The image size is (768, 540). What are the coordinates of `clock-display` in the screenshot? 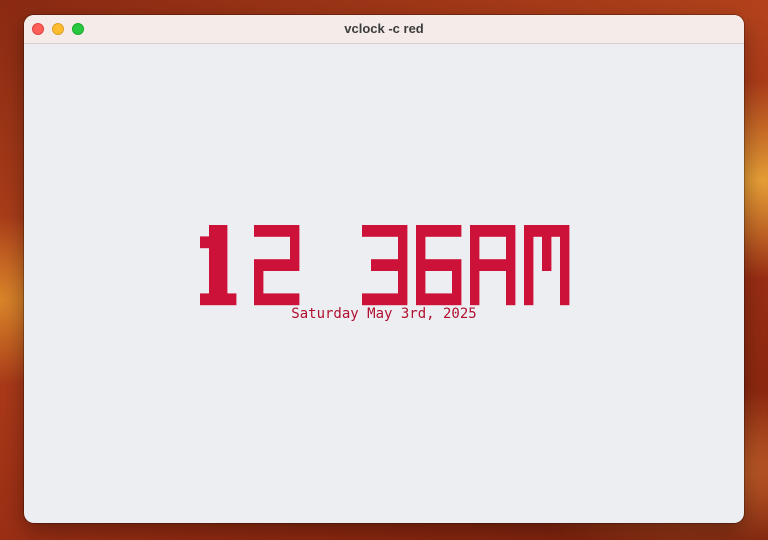 It's located at (385, 265).